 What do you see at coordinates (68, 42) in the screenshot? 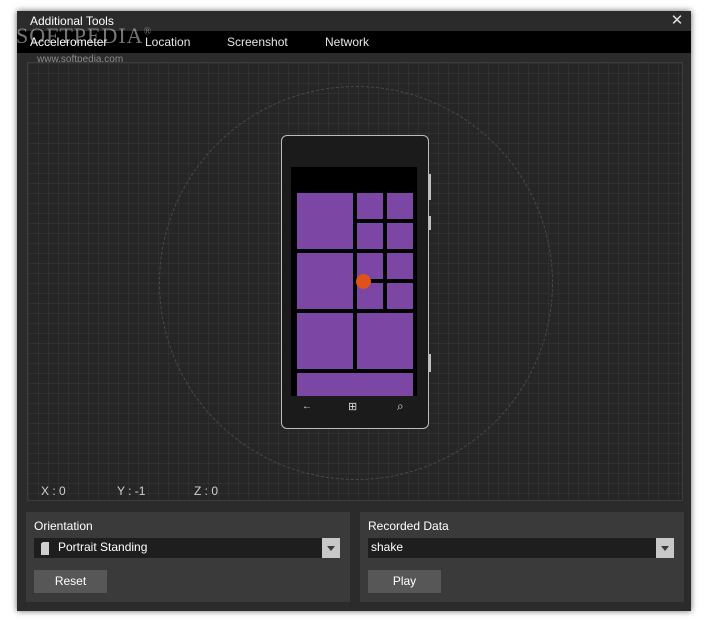
I see `tab-accelerometer: Accelerometer` at bounding box center [68, 42].